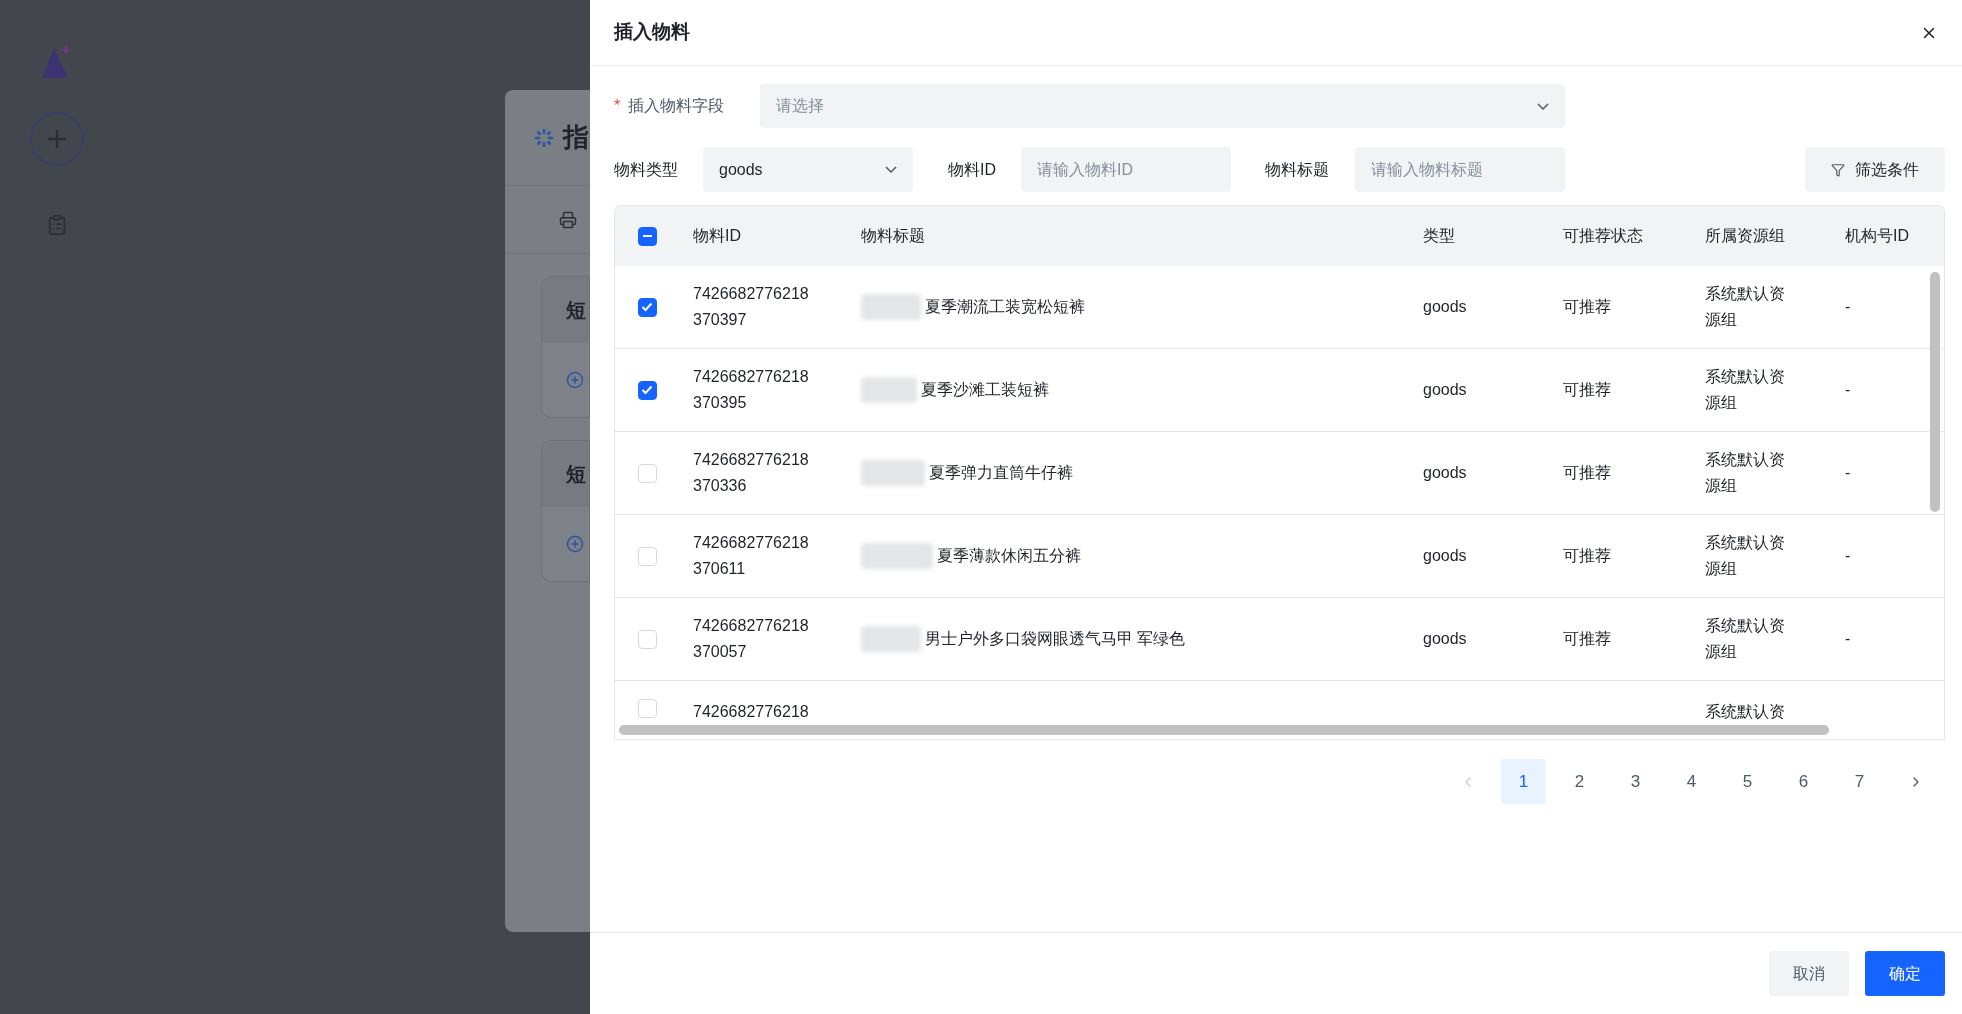 The width and height of the screenshot is (1962, 1014). I want to click on page-button: 5, so click(1747, 781).